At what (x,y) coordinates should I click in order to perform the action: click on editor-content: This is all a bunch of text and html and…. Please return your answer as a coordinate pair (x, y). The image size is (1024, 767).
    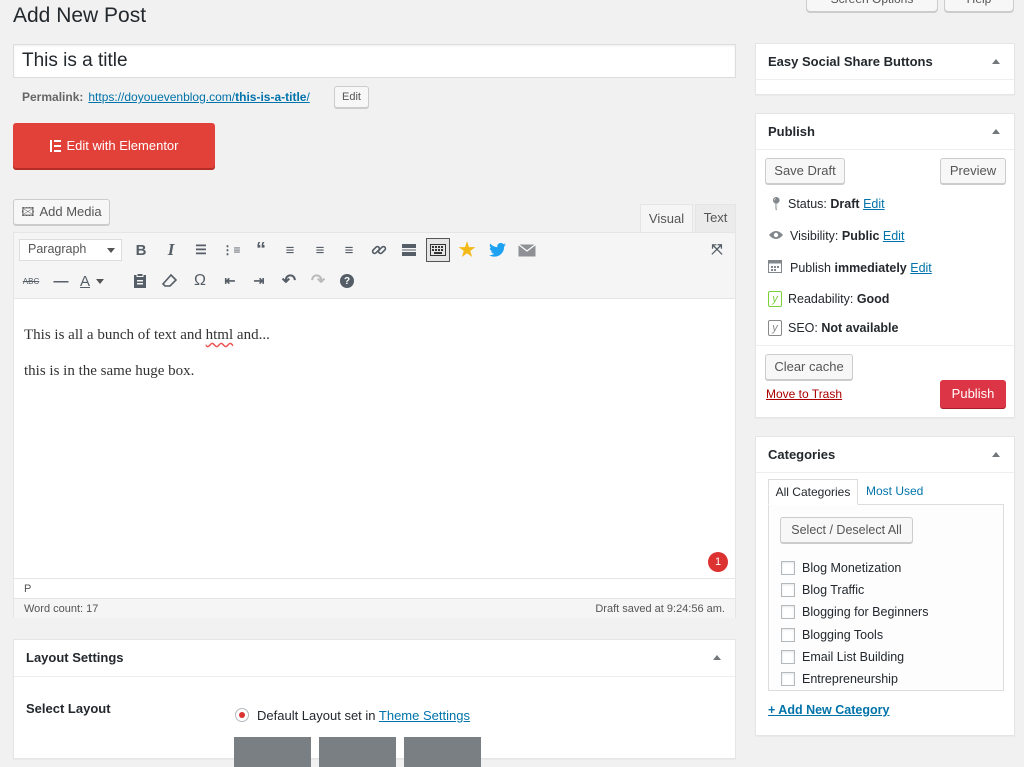
    Looking at the image, I should click on (374, 353).